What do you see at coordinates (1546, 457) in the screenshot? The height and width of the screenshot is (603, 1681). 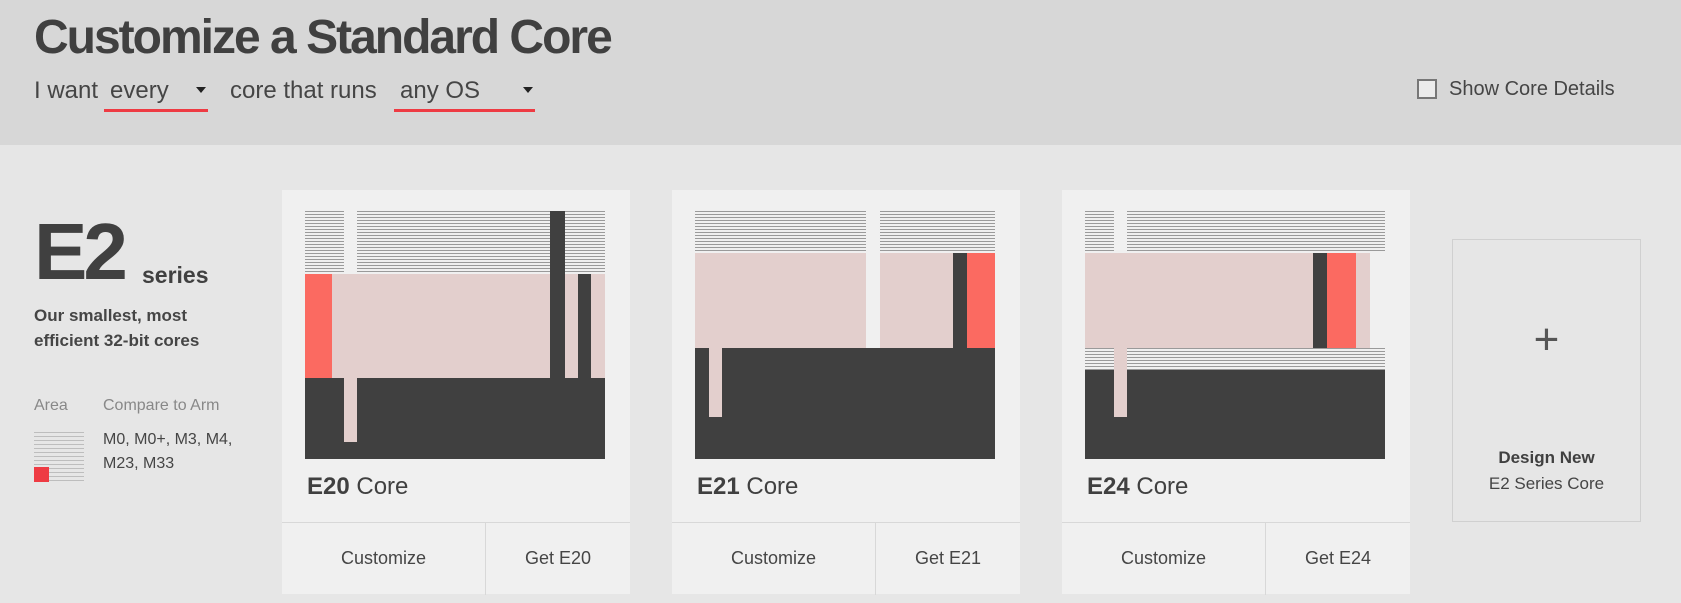 I see `design-new-title: Design New` at bounding box center [1546, 457].